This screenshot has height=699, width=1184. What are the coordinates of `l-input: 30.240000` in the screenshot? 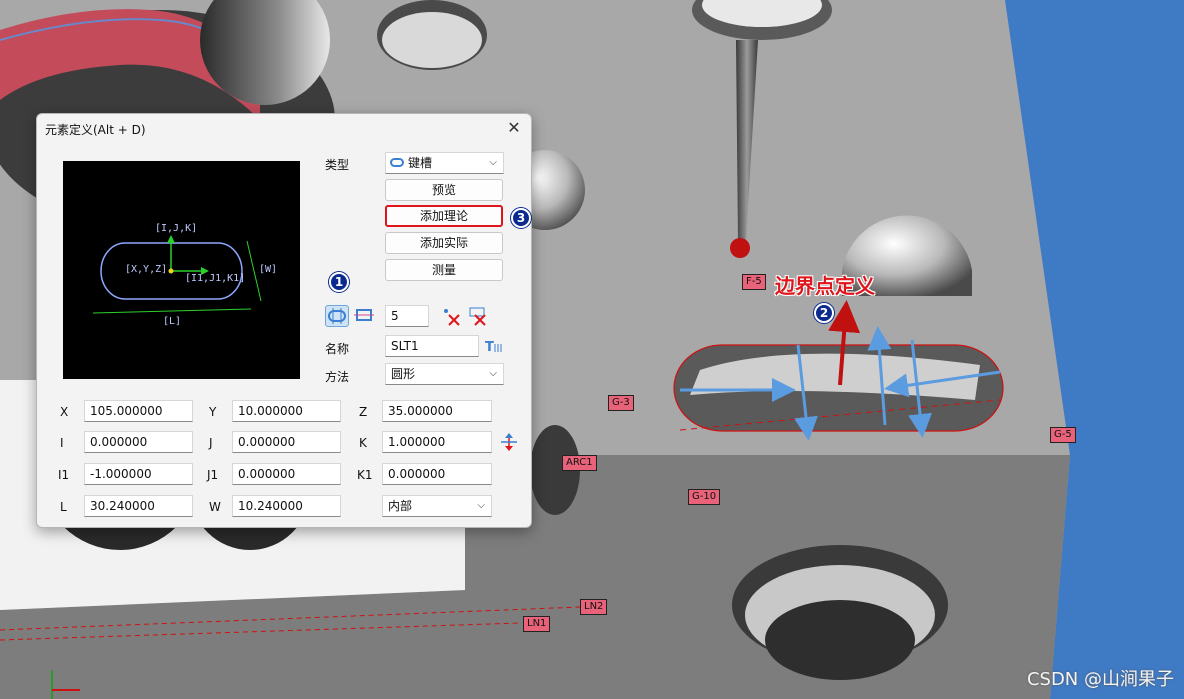 It's located at (138, 506).